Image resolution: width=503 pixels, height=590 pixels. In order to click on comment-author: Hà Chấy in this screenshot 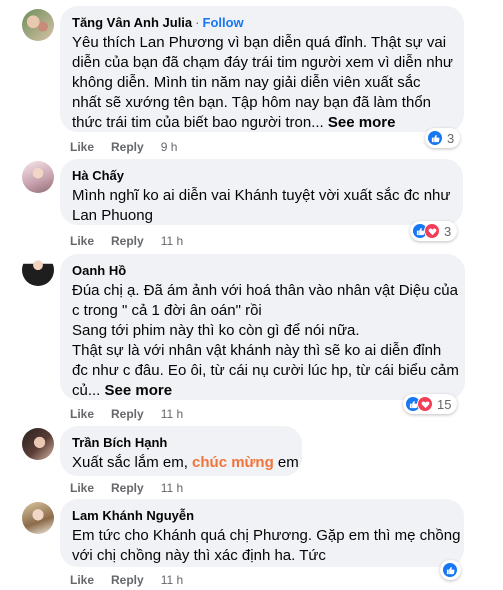, I will do `click(98, 175)`.